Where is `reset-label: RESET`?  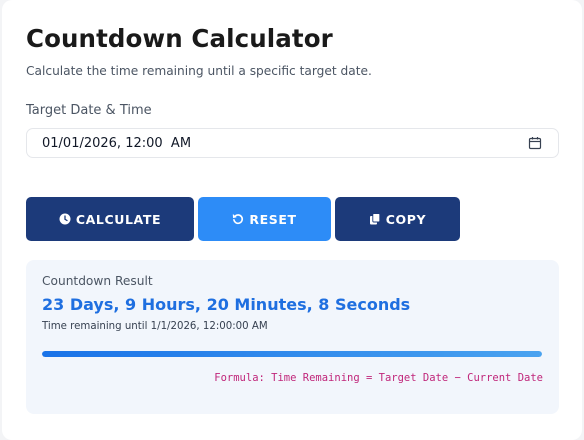
reset-label: RESET is located at coordinates (273, 219).